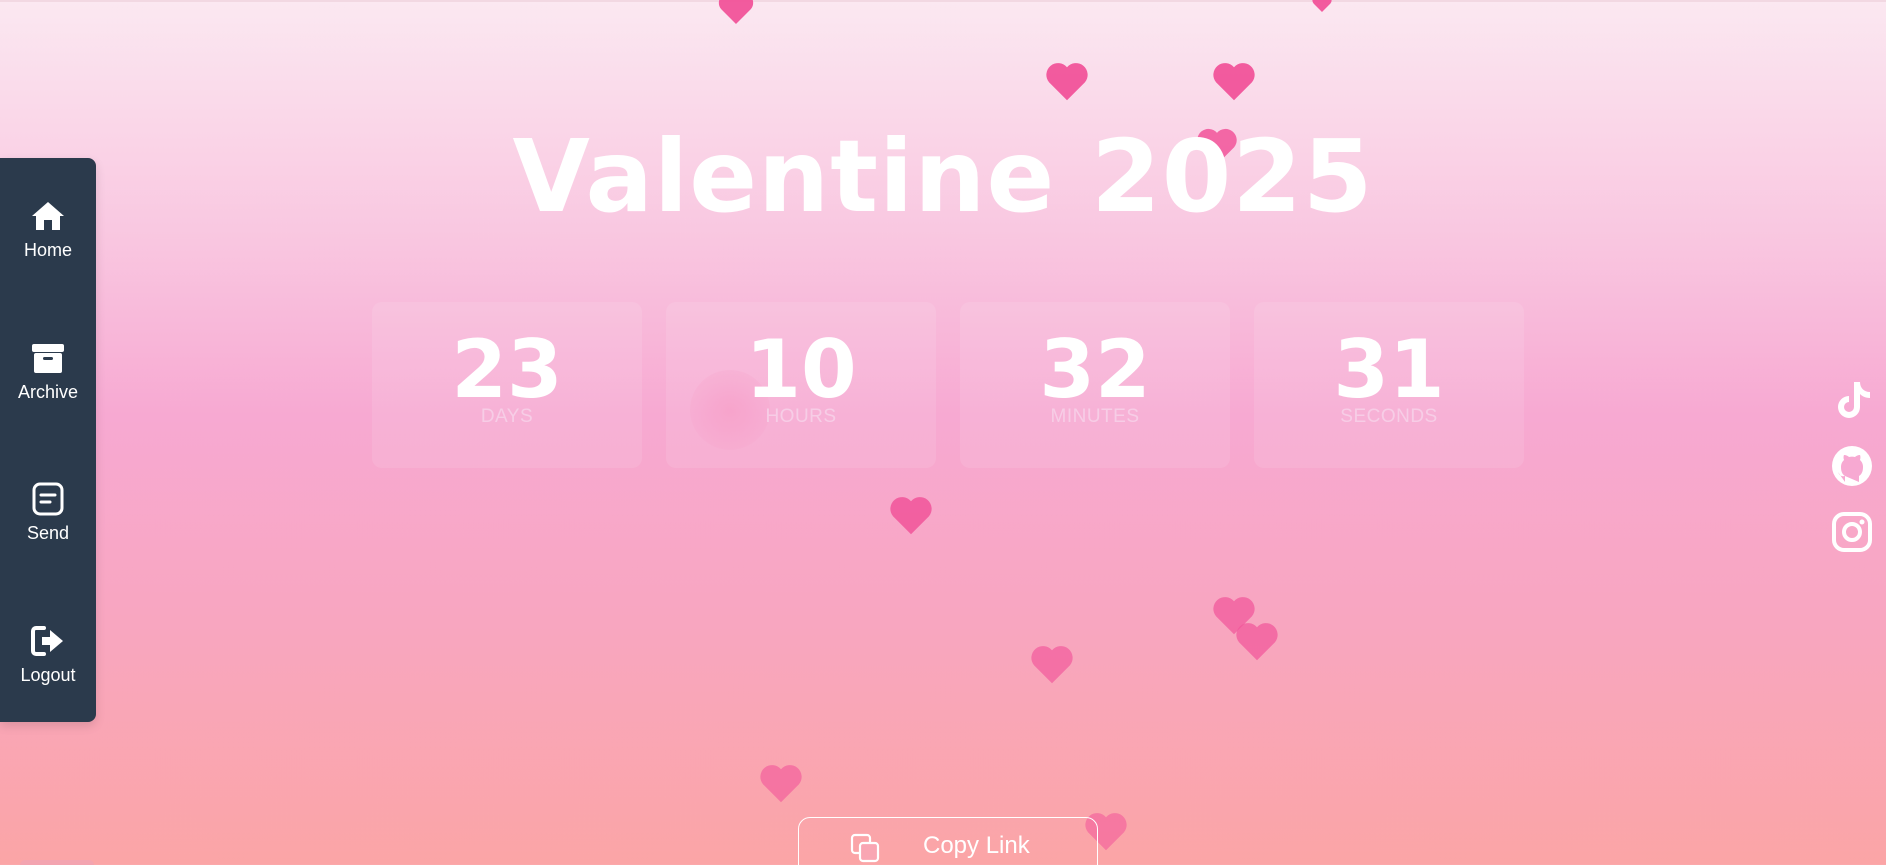  I want to click on seconds-label: SECONDS, so click(1389, 416).